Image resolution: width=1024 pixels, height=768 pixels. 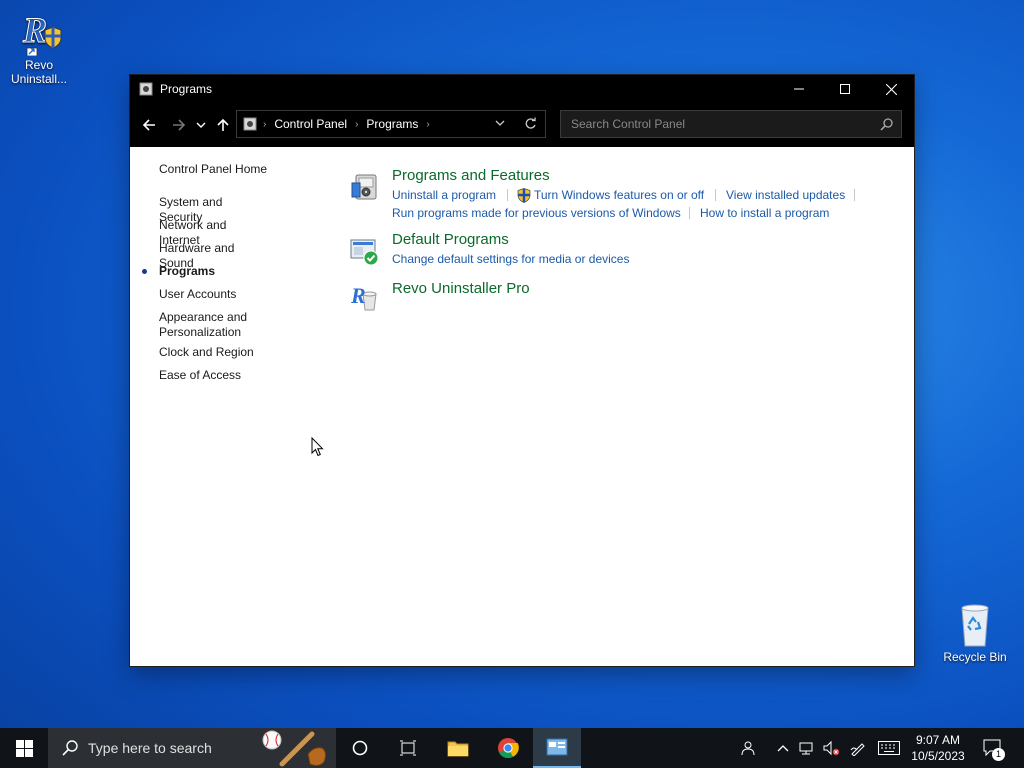 I want to click on windows-logo-icon, so click(x=24, y=748).